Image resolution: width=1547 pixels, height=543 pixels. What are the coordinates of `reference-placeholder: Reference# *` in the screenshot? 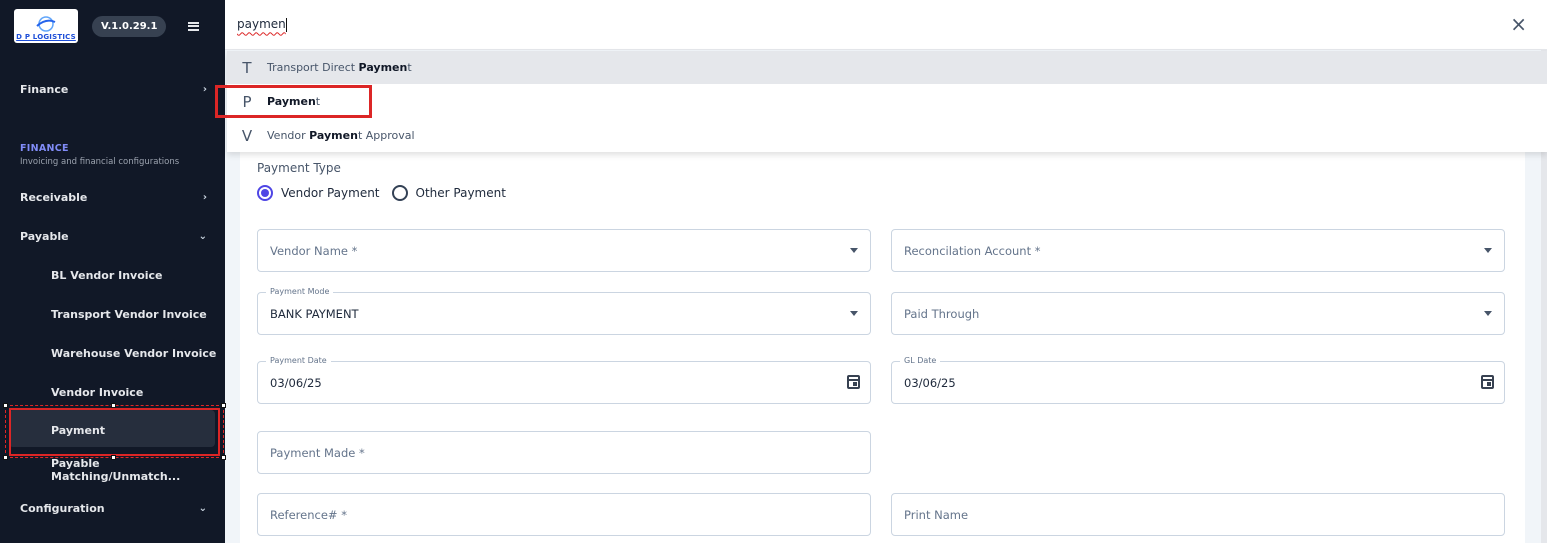 It's located at (308, 514).